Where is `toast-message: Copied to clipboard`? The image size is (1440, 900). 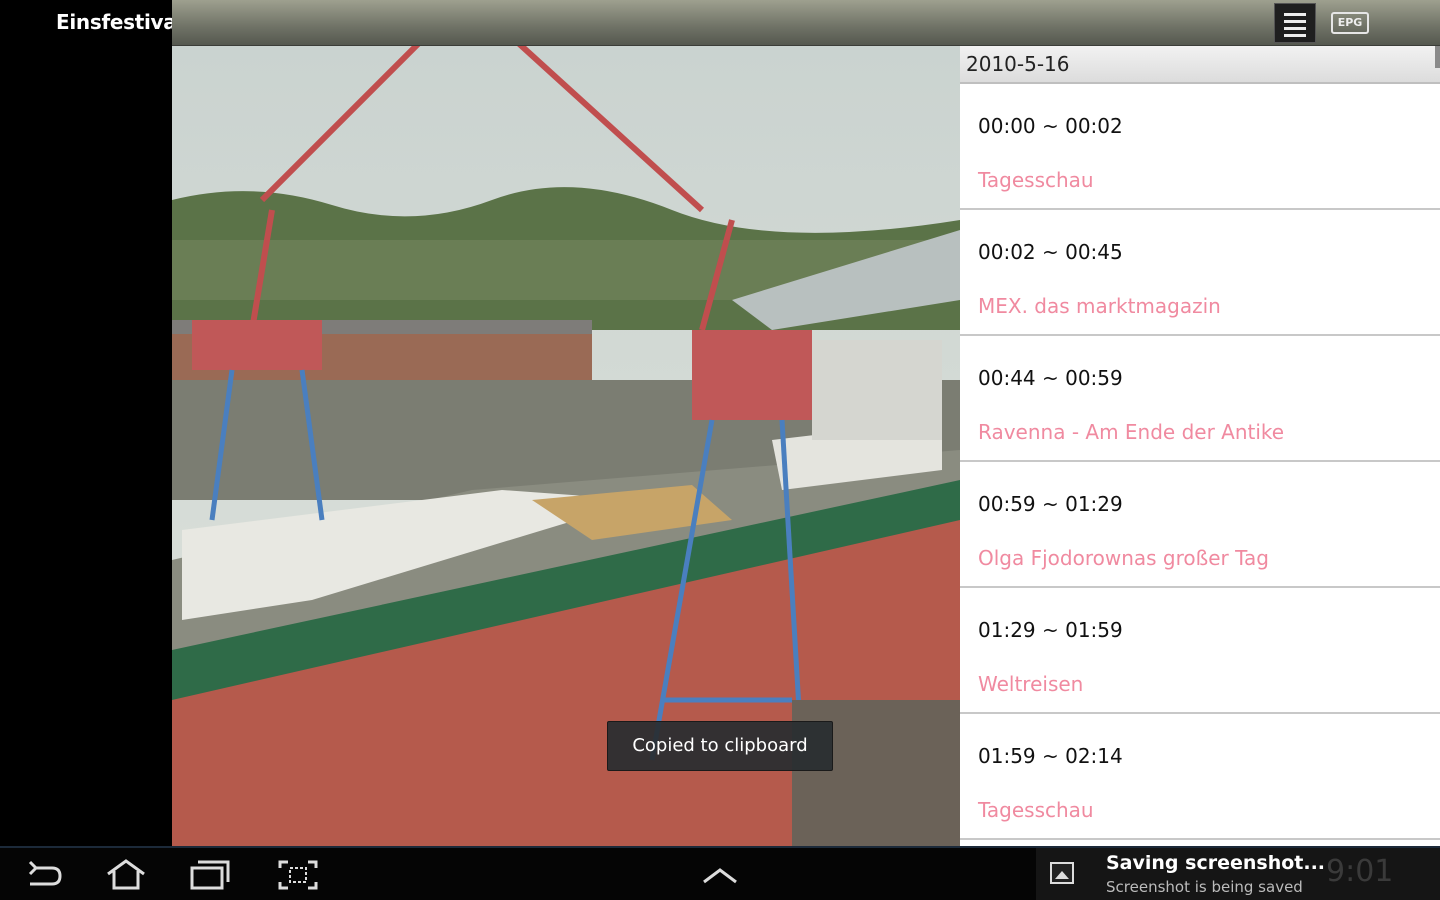 toast-message: Copied to clipboard is located at coordinates (720, 746).